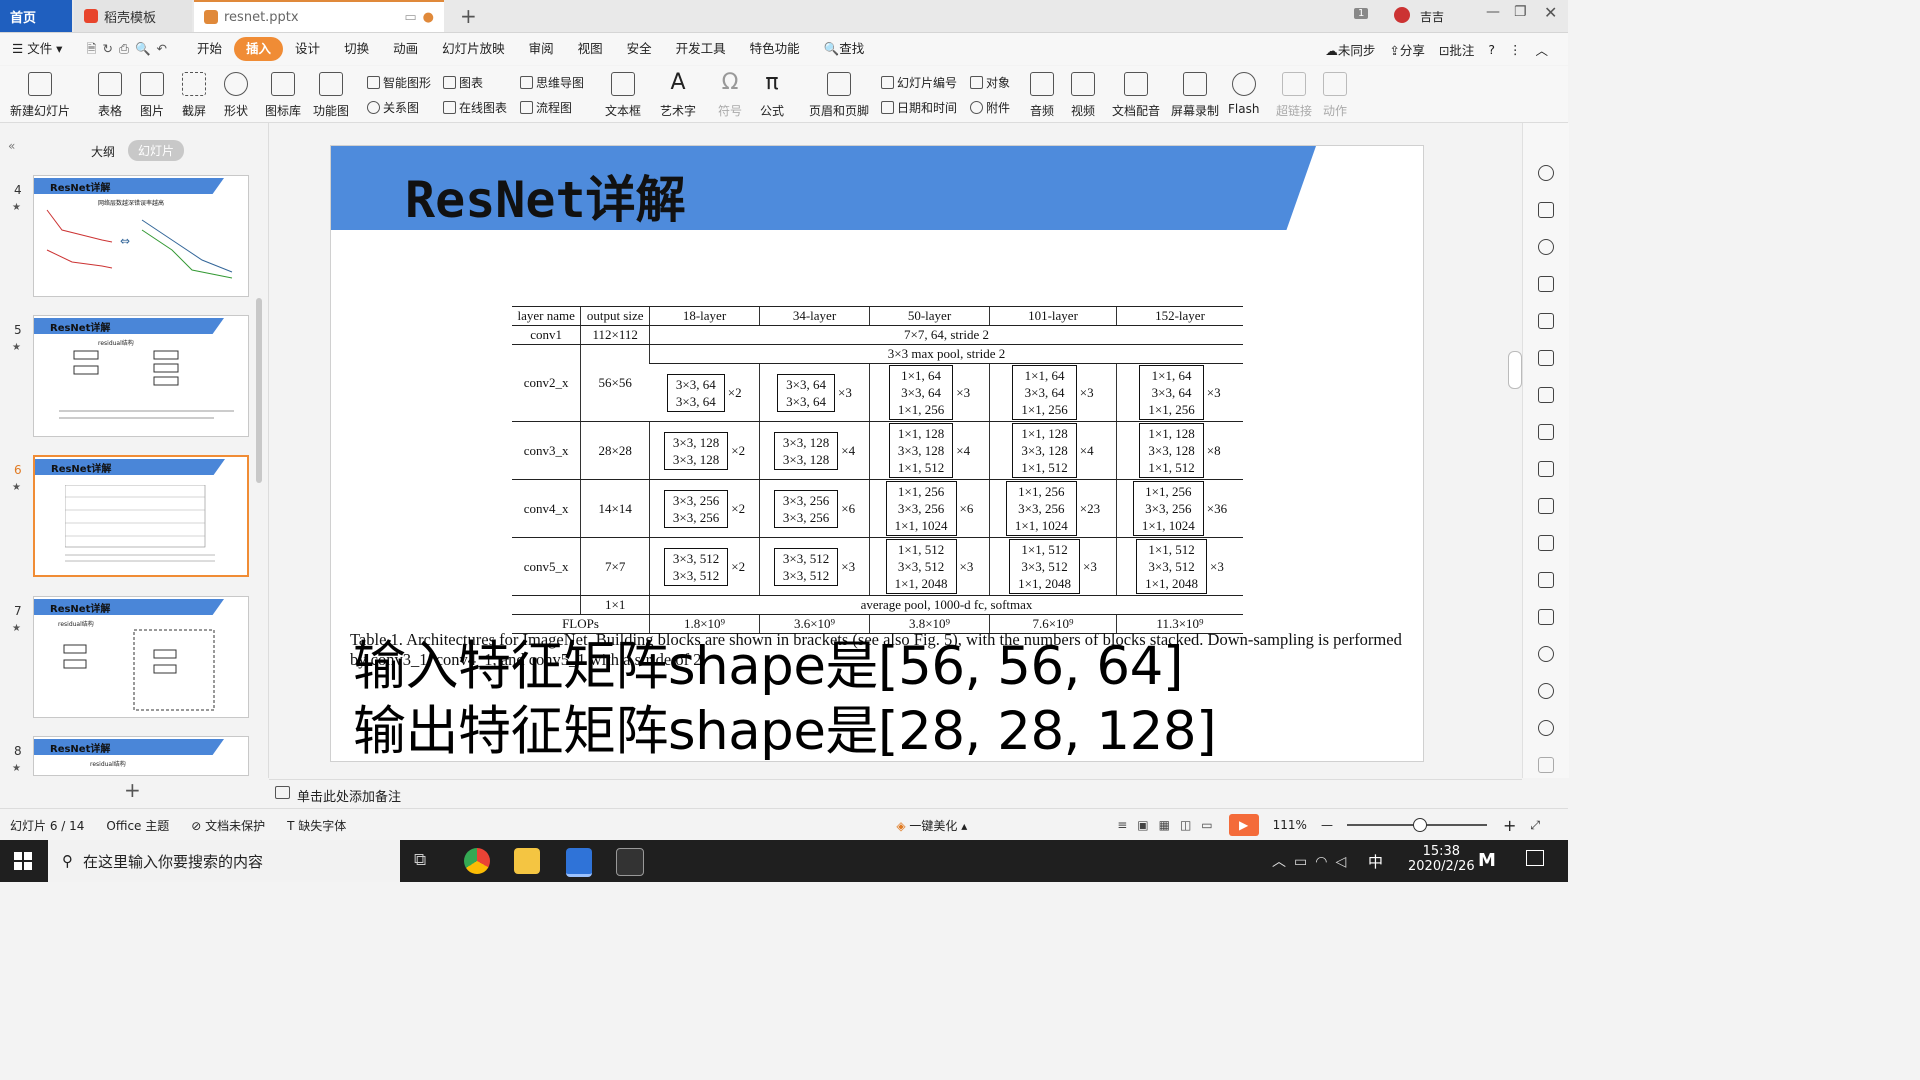 The image size is (1920, 1080). What do you see at coordinates (1294, 94) in the screenshot?
I see `hyperlink-button: 超链接` at bounding box center [1294, 94].